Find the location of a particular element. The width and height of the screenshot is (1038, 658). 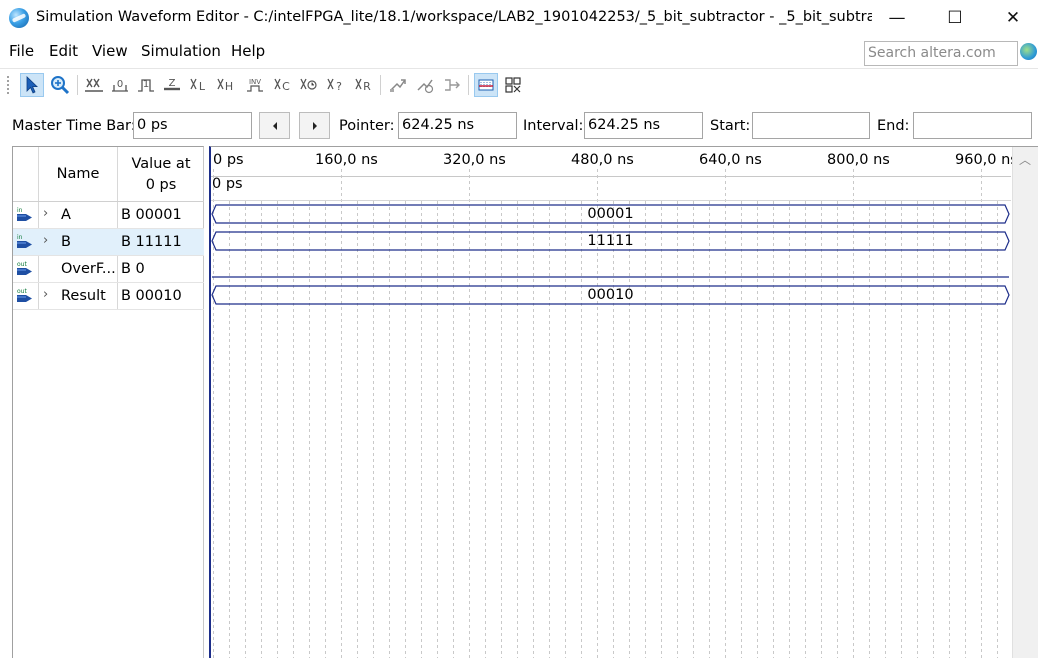

menu-edit: Edit is located at coordinates (63, 51).